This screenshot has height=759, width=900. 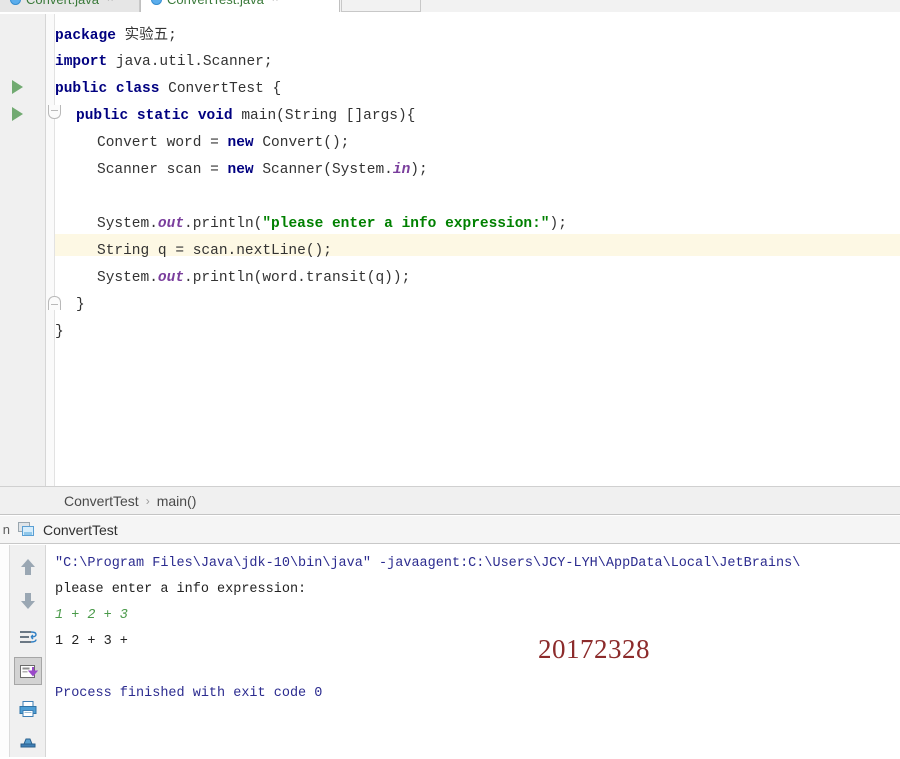 I want to click on scroll-up-button, so click(x=28, y=567).